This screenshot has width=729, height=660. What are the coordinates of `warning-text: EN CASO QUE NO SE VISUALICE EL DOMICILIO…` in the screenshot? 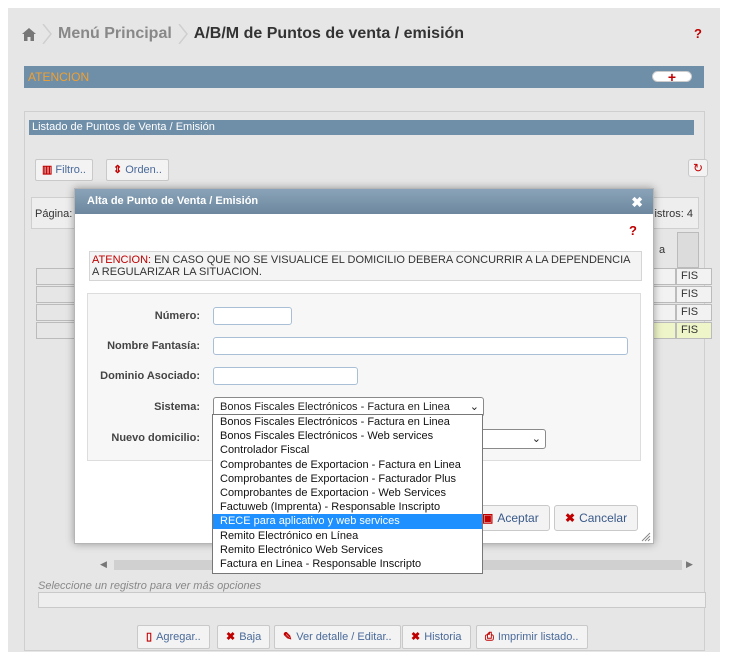 It's located at (361, 266).